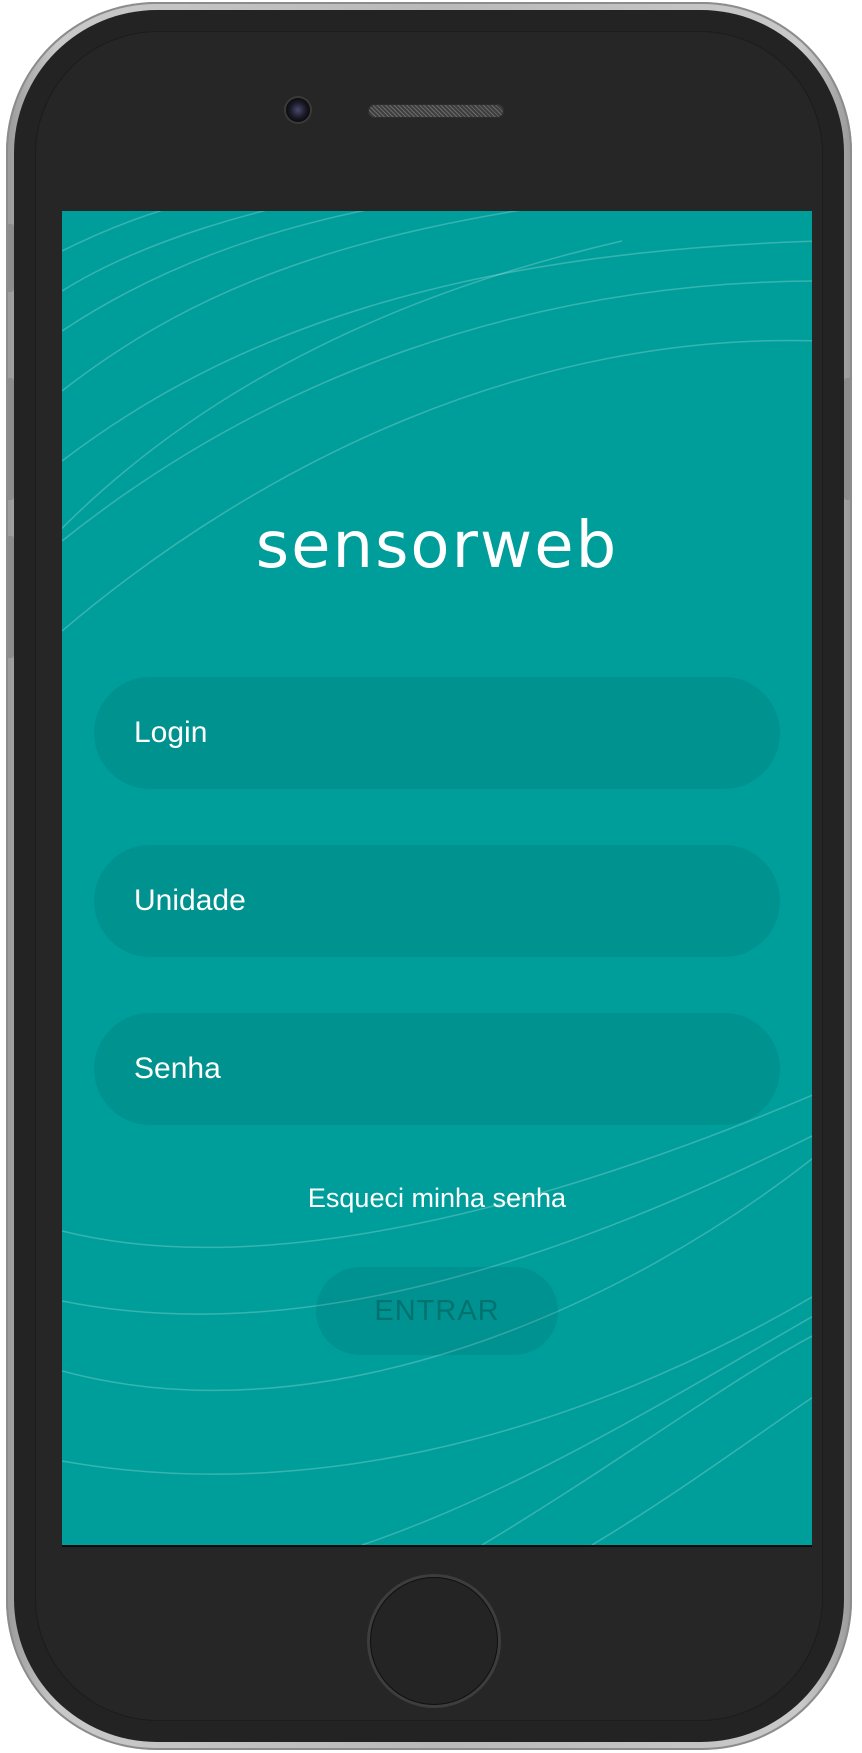 The width and height of the screenshot is (862, 1753). Describe the element at coordinates (190, 900) in the screenshot. I see `unidade-placeholder: Unidade` at that location.